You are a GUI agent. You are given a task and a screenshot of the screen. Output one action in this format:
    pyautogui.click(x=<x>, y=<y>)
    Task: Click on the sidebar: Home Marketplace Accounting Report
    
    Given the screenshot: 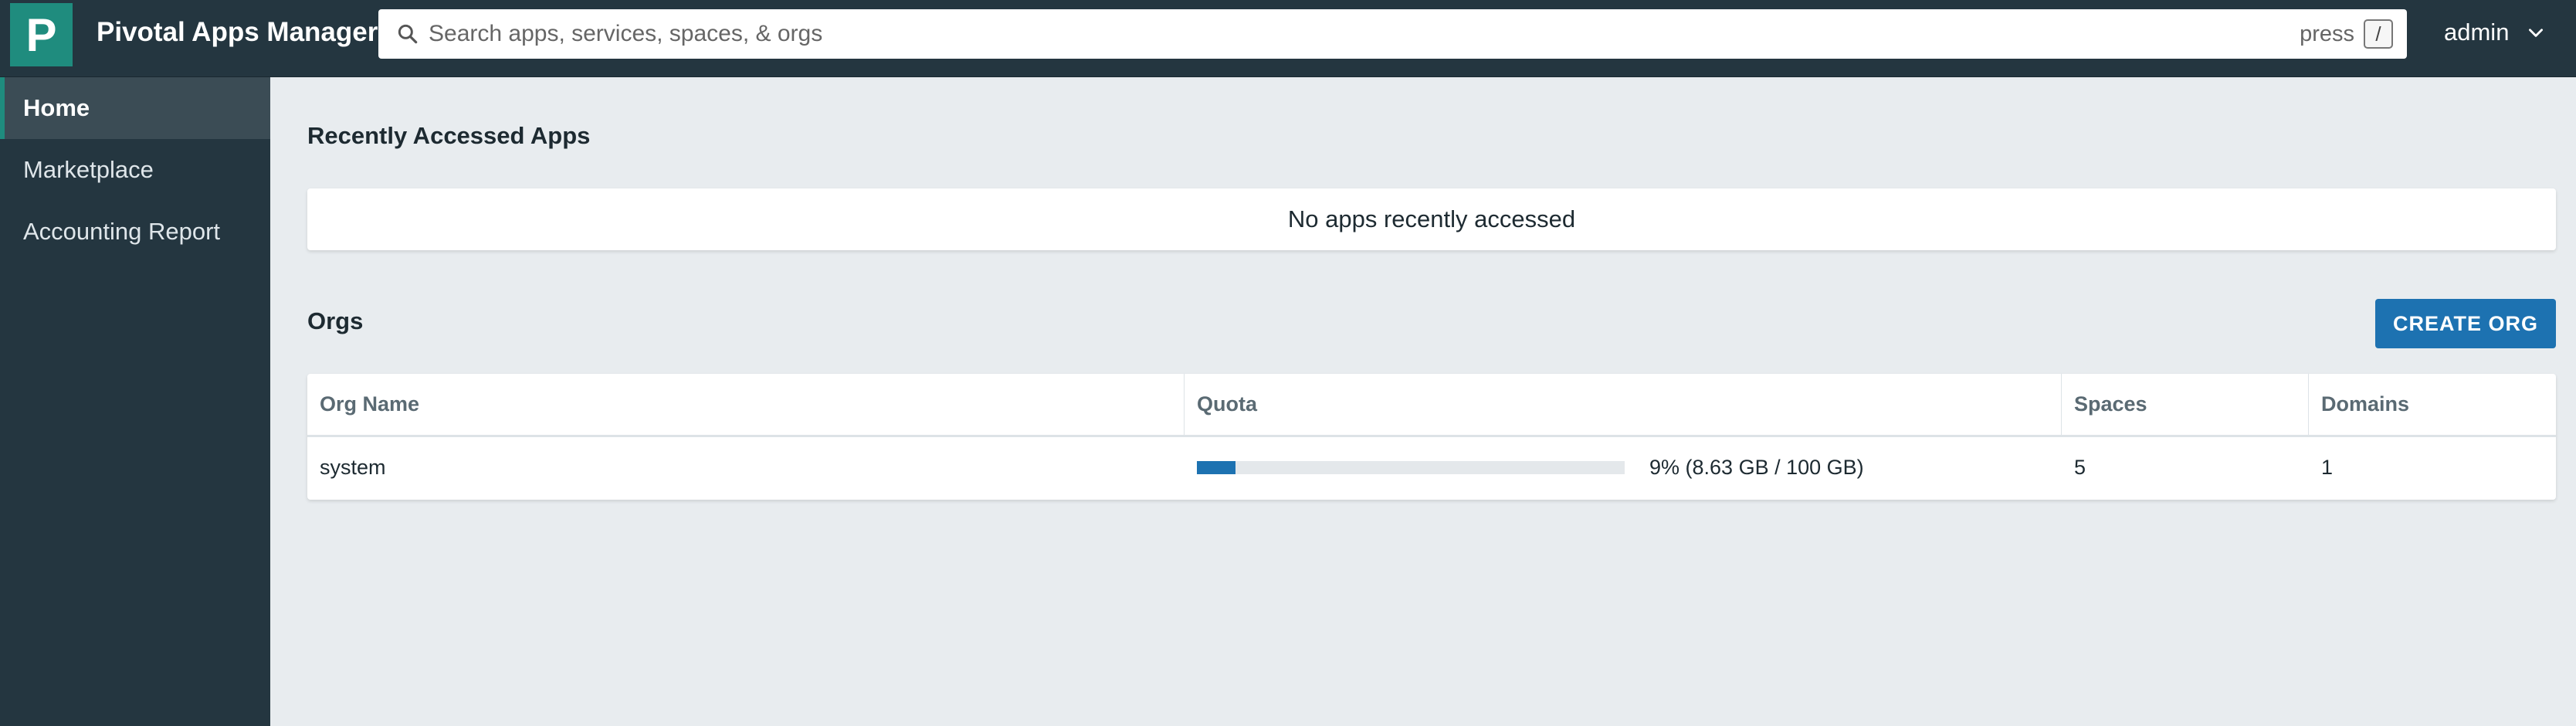 What is the action you would take?
    pyautogui.click(x=135, y=401)
    